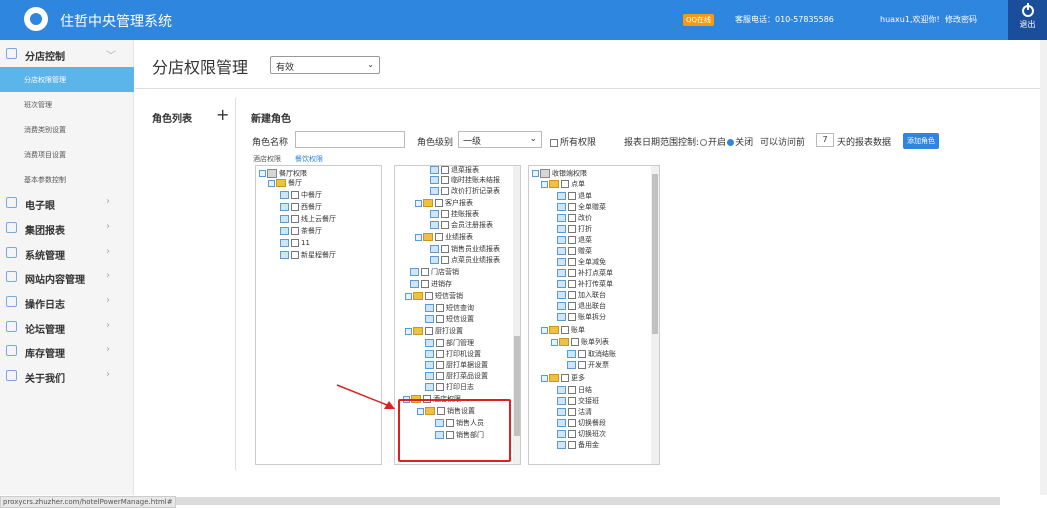 Image resolution: width=1047 pixels, height=508 pixels. What do you see at coordinates (578, 445) in the screenshot?
I see `tree-node: 备用金` at bounding box center [578, 445].